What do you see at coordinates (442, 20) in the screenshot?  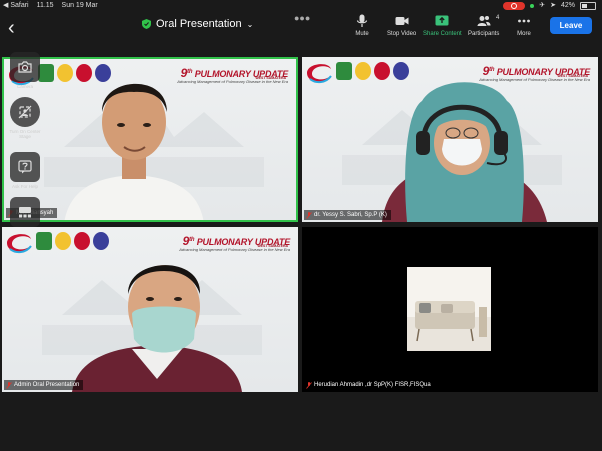 I see `share-screen-icon` at bounding box center [442, 20].